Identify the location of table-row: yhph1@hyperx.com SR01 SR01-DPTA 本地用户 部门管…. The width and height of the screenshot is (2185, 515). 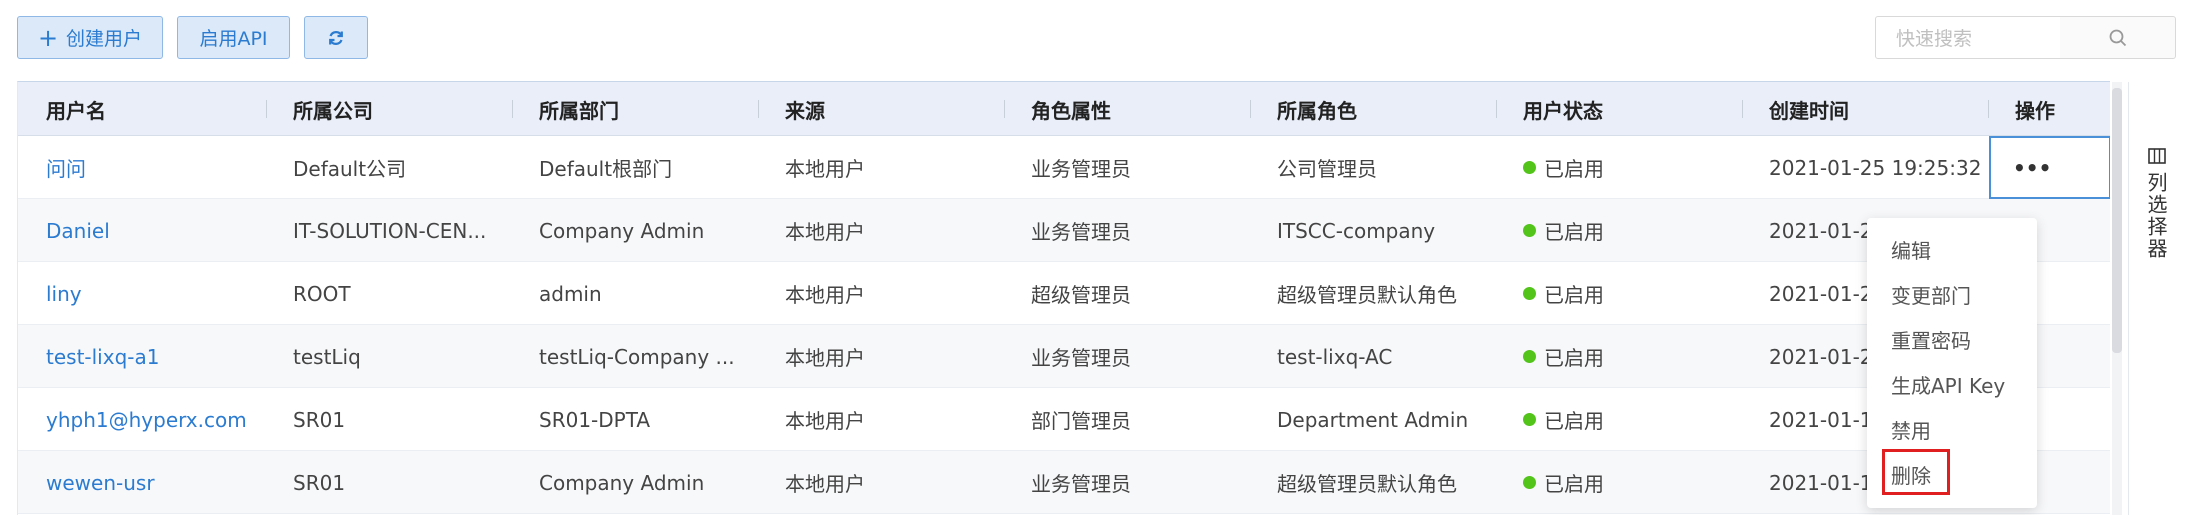
(1064, 419).